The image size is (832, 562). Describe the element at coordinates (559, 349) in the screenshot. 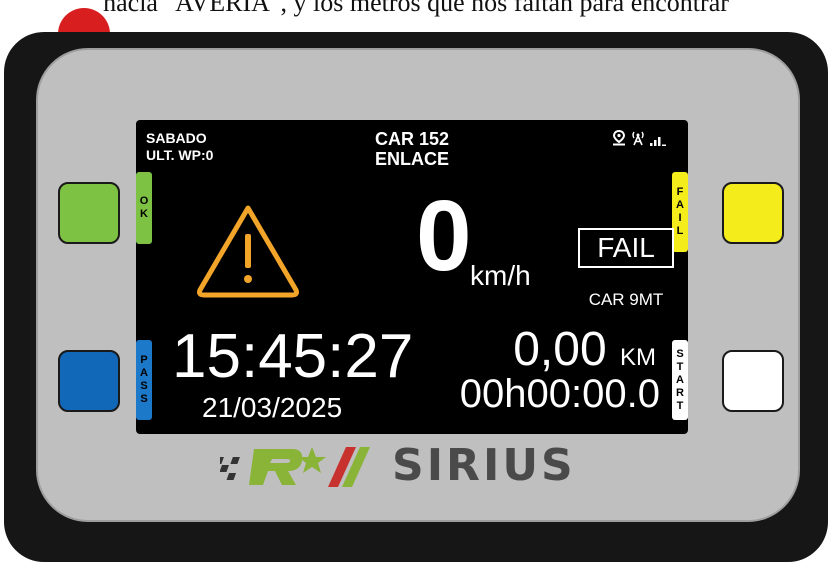

I see `distance-value: 0,00` at that location.